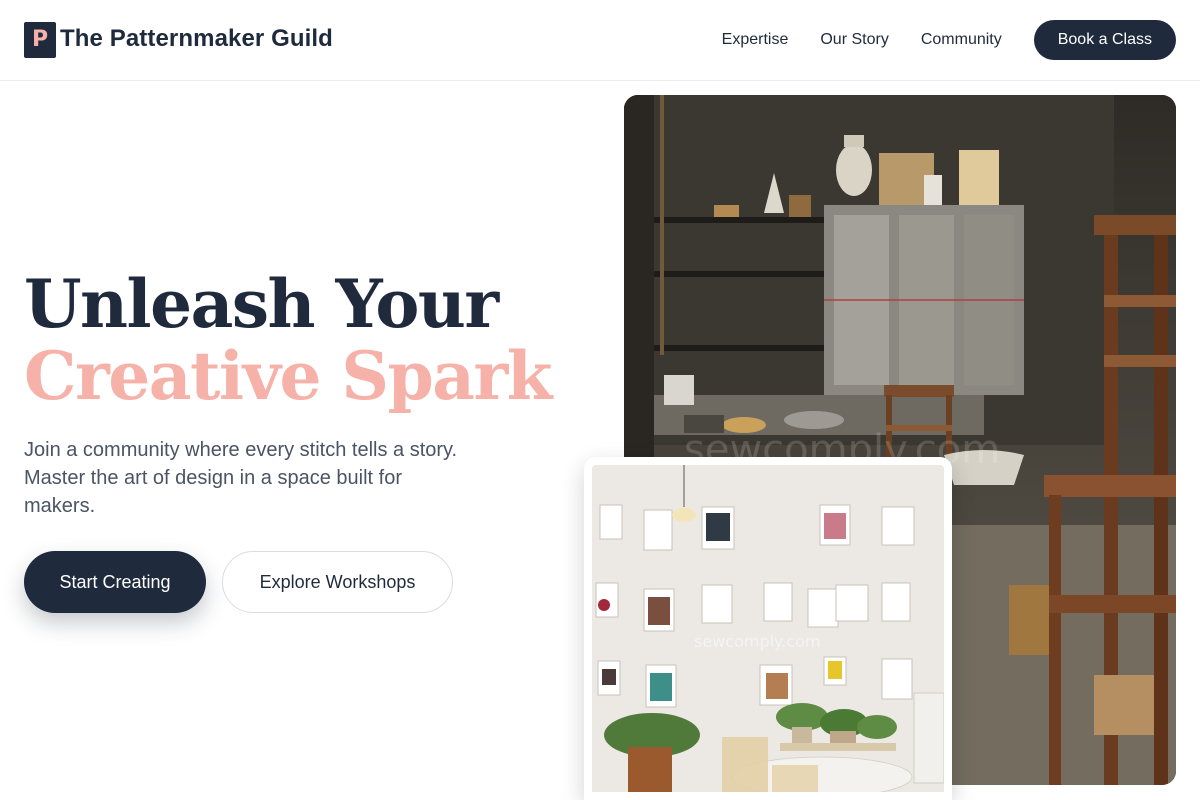 The height and width of the screenshot is (800, 1200). I want to click on moodboard-photo: sewcomply.com, so click(768, 628).